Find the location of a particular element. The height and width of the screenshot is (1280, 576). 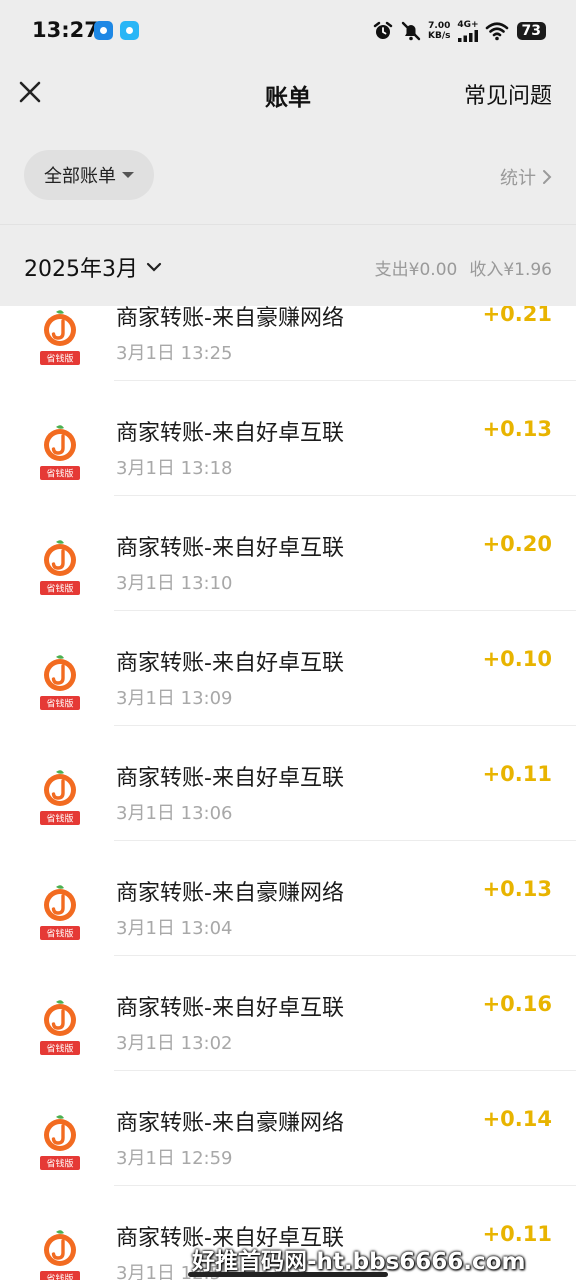

home-indicator is located at coordinates (288, 1274).